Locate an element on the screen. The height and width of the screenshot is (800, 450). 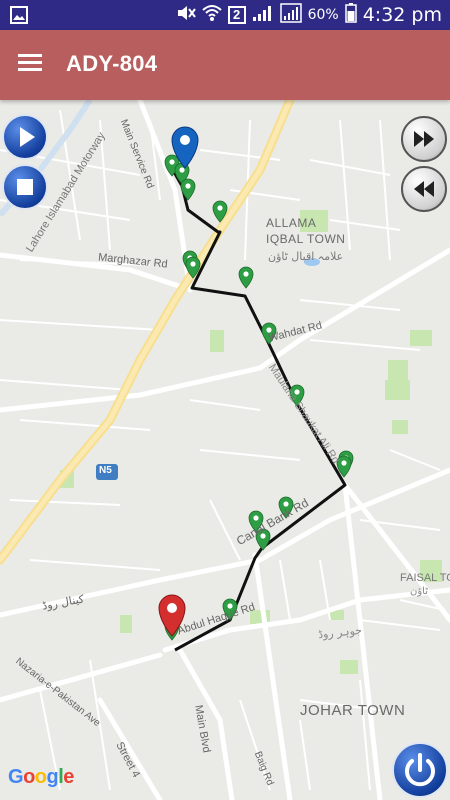
power-icon is located at coordinates (420, 770).